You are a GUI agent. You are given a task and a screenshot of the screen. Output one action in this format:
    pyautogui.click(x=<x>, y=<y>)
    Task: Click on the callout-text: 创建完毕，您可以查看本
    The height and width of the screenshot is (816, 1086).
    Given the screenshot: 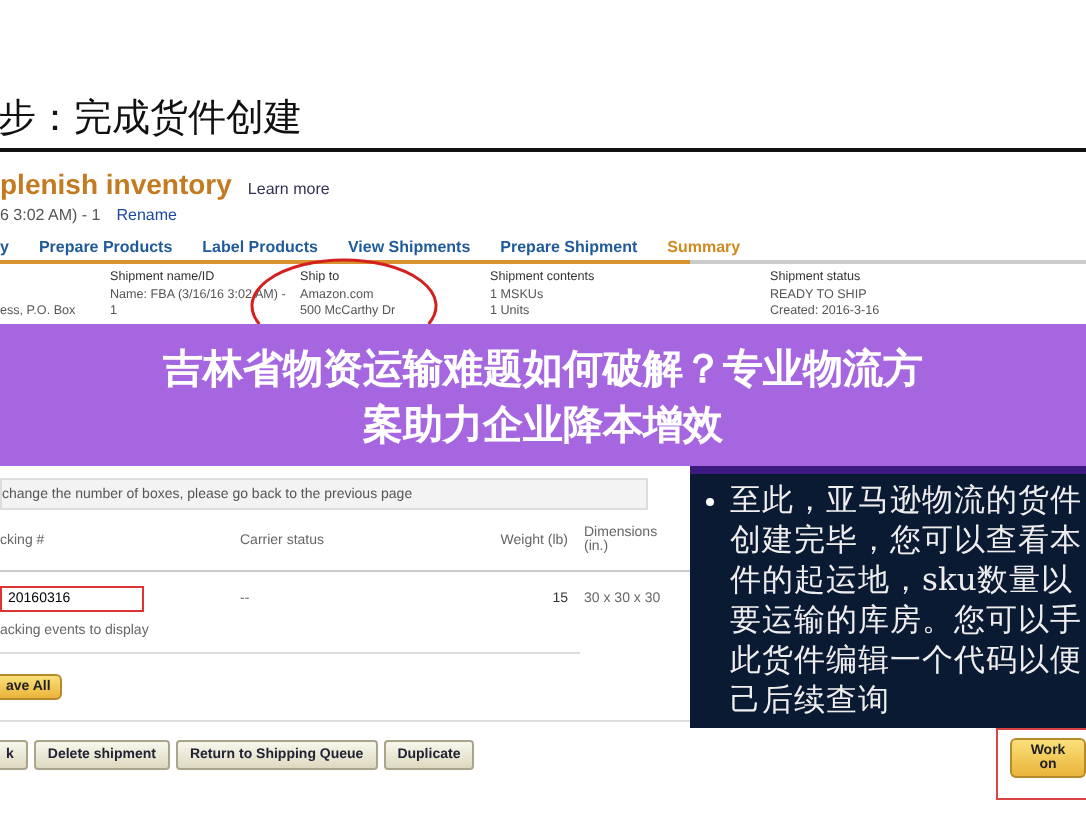 What is the action you would take?
    pyautogui.click(x=906, y=540)
    